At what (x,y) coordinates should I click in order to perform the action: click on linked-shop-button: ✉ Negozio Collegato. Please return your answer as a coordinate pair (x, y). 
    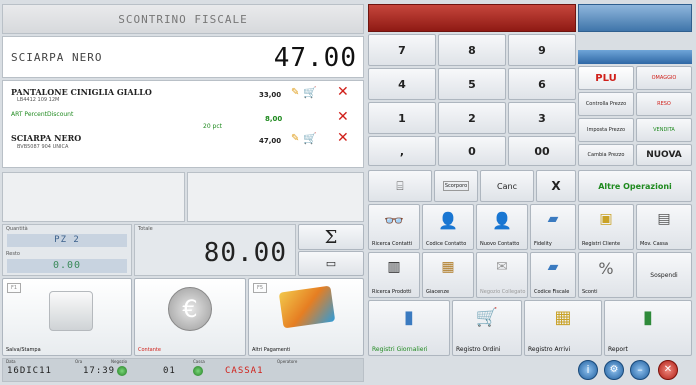
    Looking at the image, I should click on (502, 275).